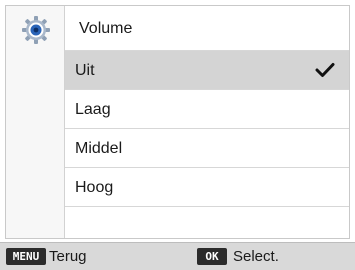 The image size is (355, 270). Describe the element at coordinates (207, 109) in the screenshot. I see `menu-option-laag: Laag` at that location.